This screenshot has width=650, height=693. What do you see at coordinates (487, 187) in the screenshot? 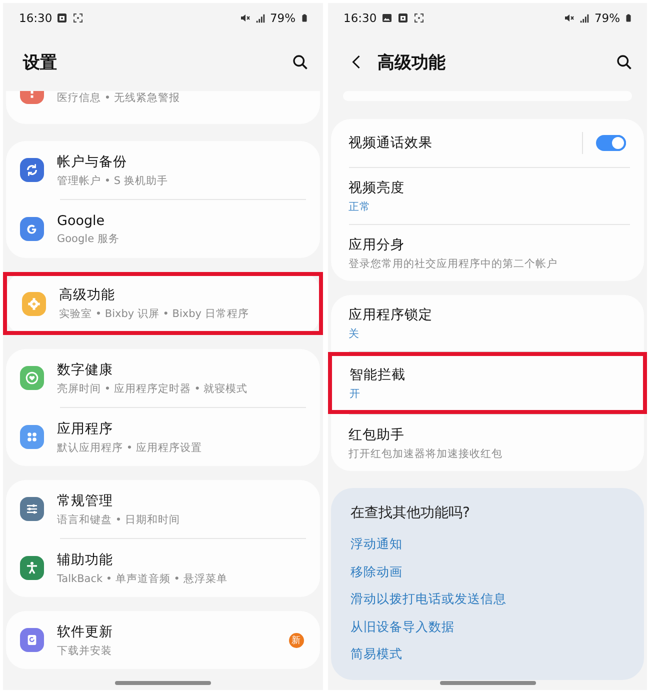
I see `item-title: 视频亮度` at bounding box center [487, 187].